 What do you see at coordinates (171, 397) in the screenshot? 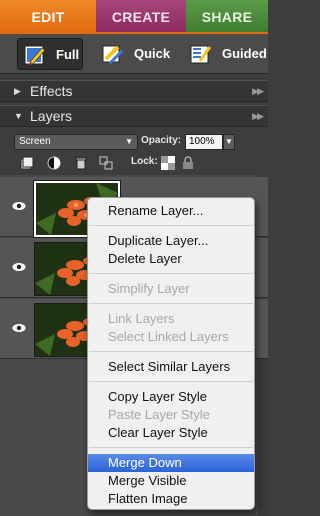
I see `menu-item-copy-layer-style: Copy Layer Style` at bounding box center [171, 397].